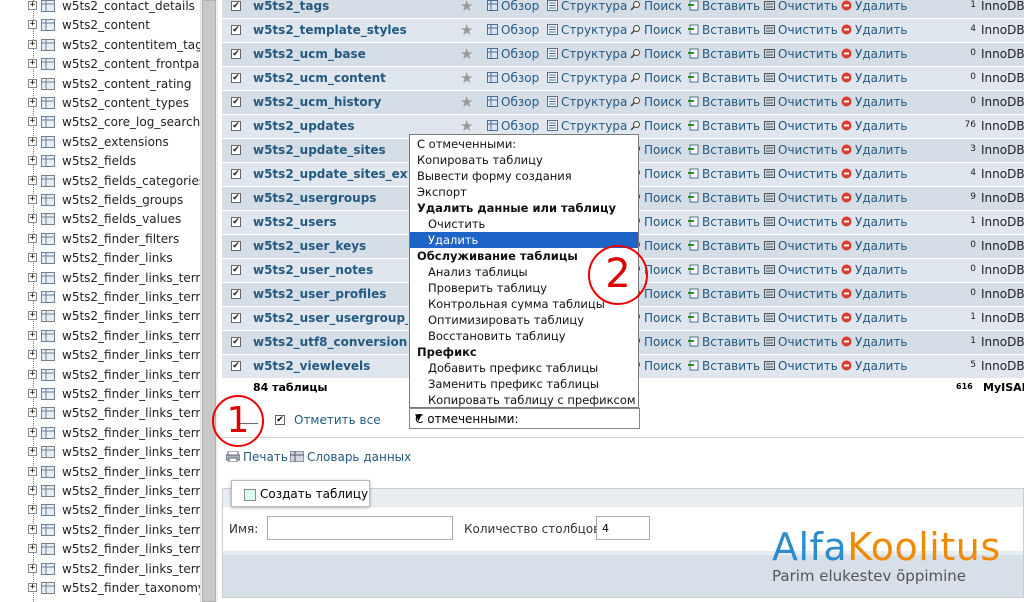 The width and height of the screenshot is (1024, 602). What do you see at coordinates (131, 491) in the screenshot?
I see `sidebar-table-name: w5ts2_finder_links_termsb` at bounding box center [131, 491].